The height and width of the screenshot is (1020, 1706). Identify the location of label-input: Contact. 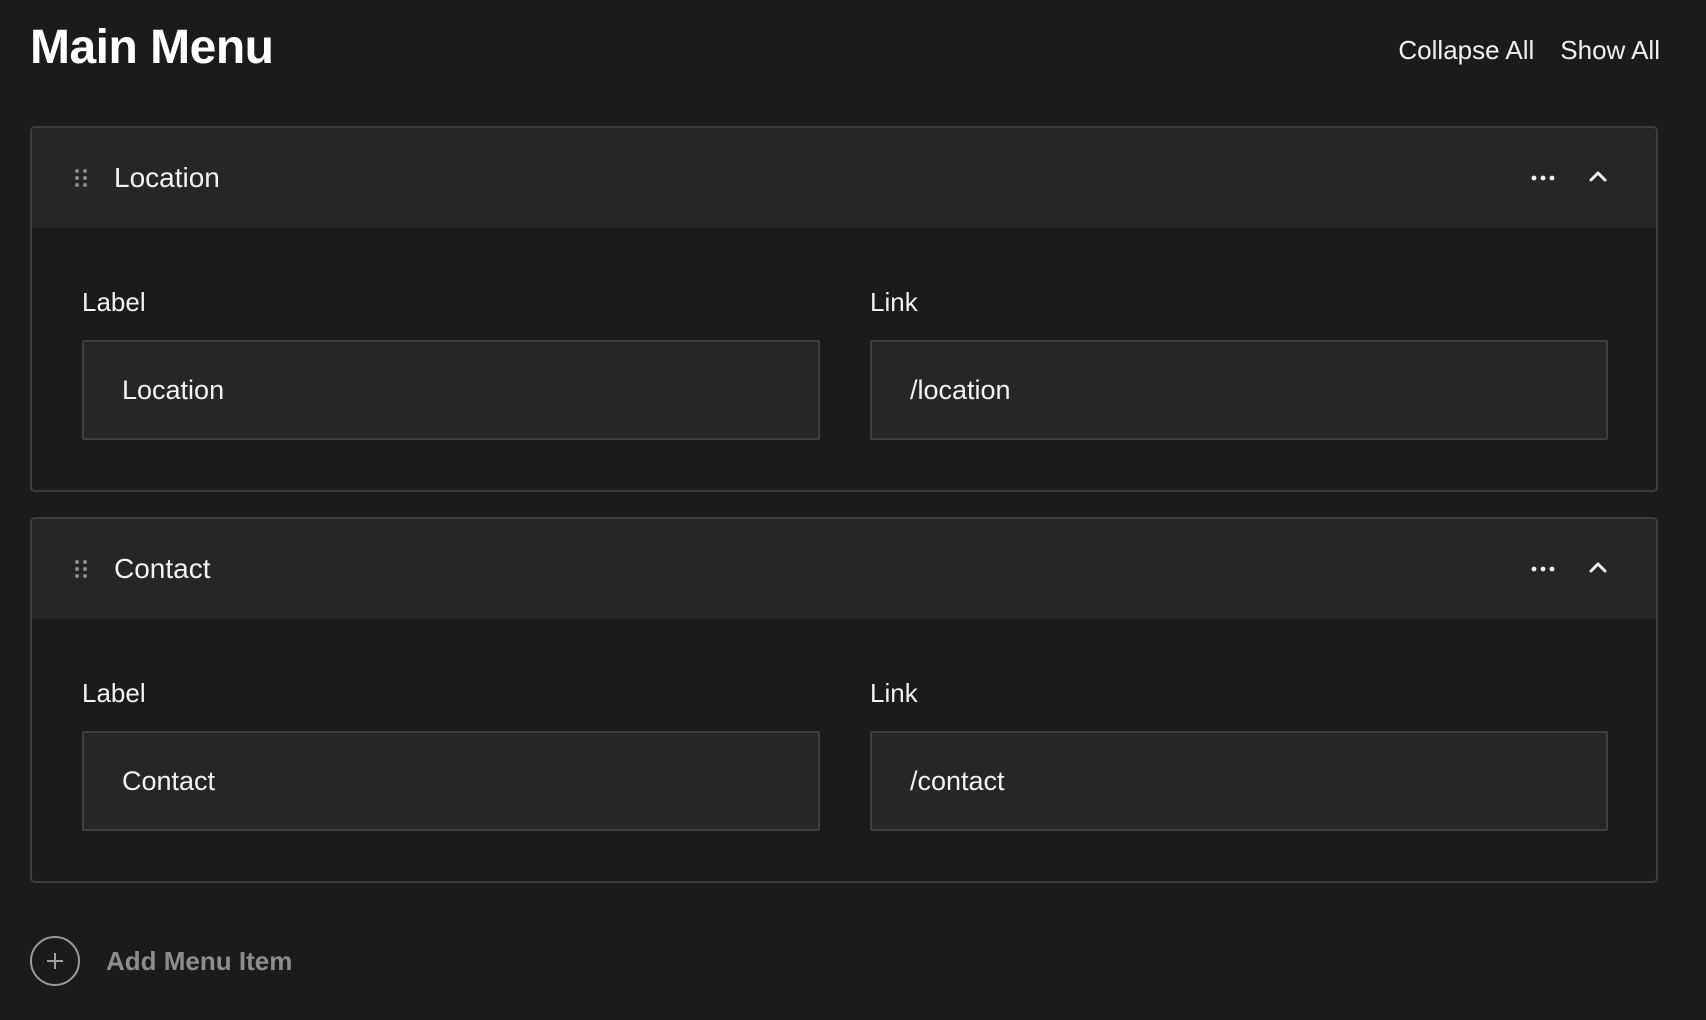
(451, 781).